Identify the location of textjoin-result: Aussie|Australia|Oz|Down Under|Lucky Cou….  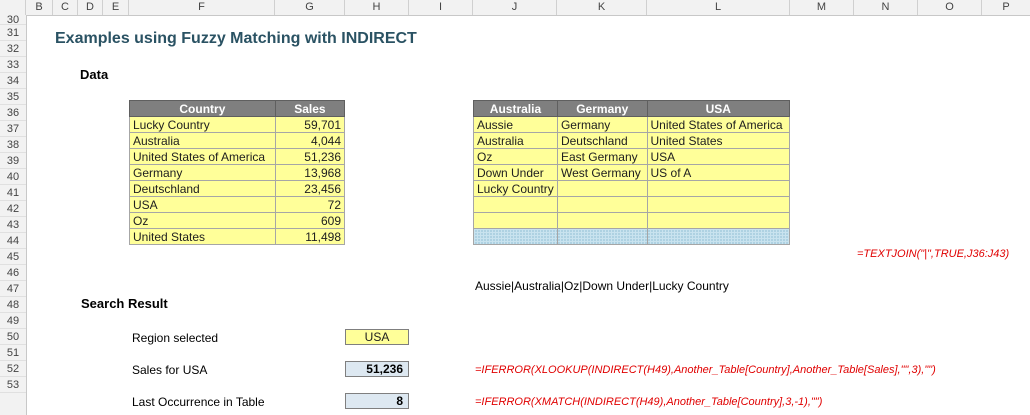
(602, 286).